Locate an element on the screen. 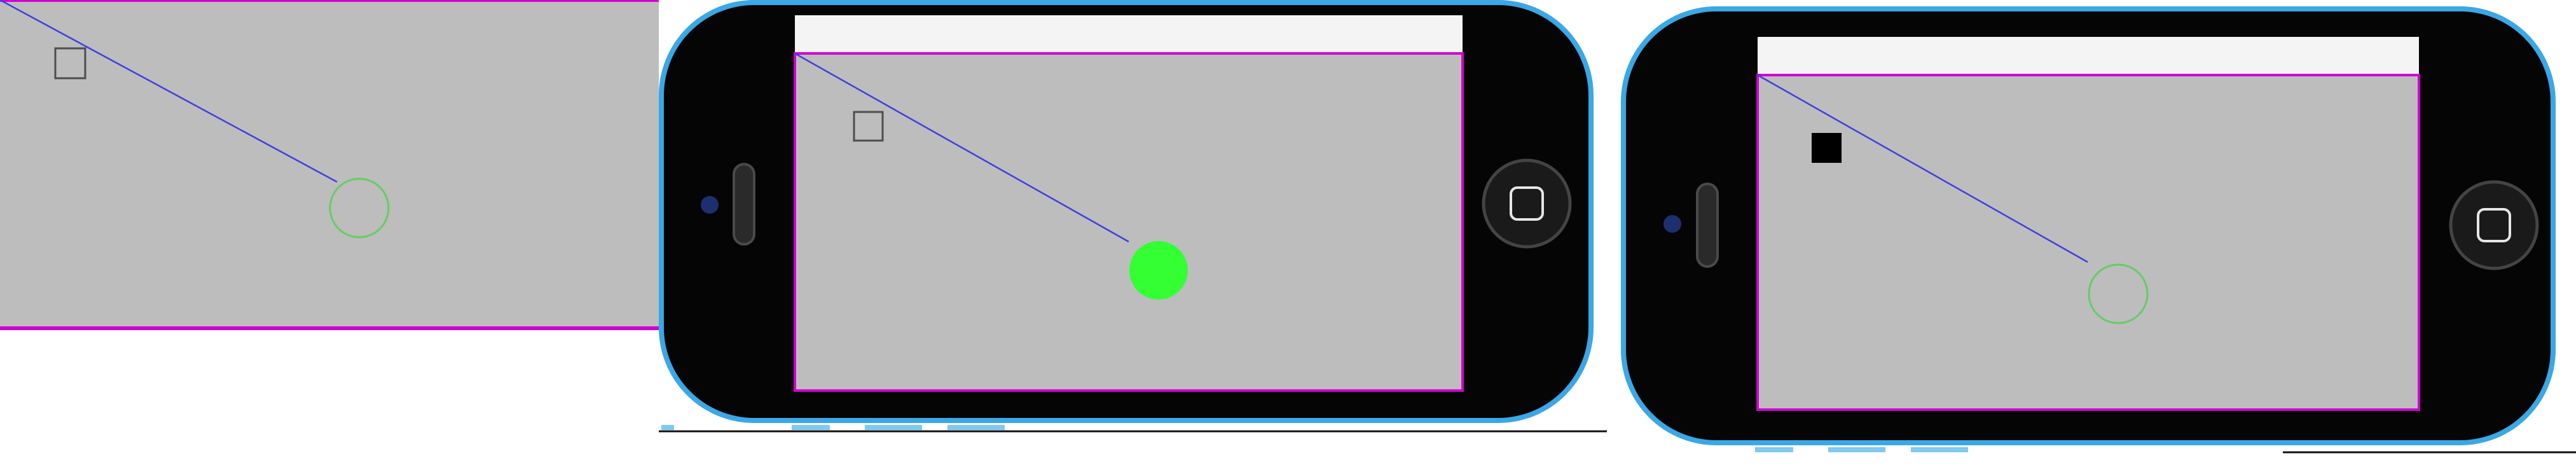  middle-target-circle is located at coordinates (1158, 270).